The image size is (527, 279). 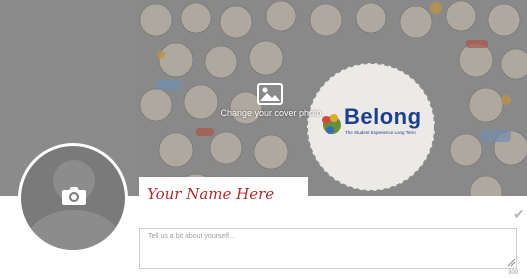 What do you see at coordinates (74, 230) in the screenshot?
I see `avatar-body-silhouette` at bounding box center [74, 230].